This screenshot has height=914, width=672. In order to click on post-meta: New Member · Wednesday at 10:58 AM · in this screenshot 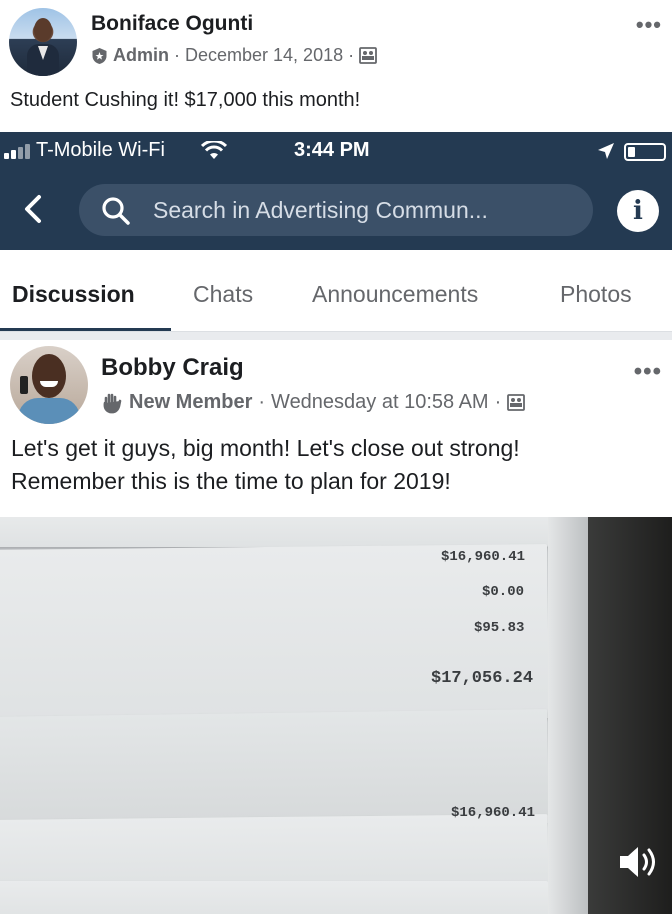, I will do `click(313, 402)`.